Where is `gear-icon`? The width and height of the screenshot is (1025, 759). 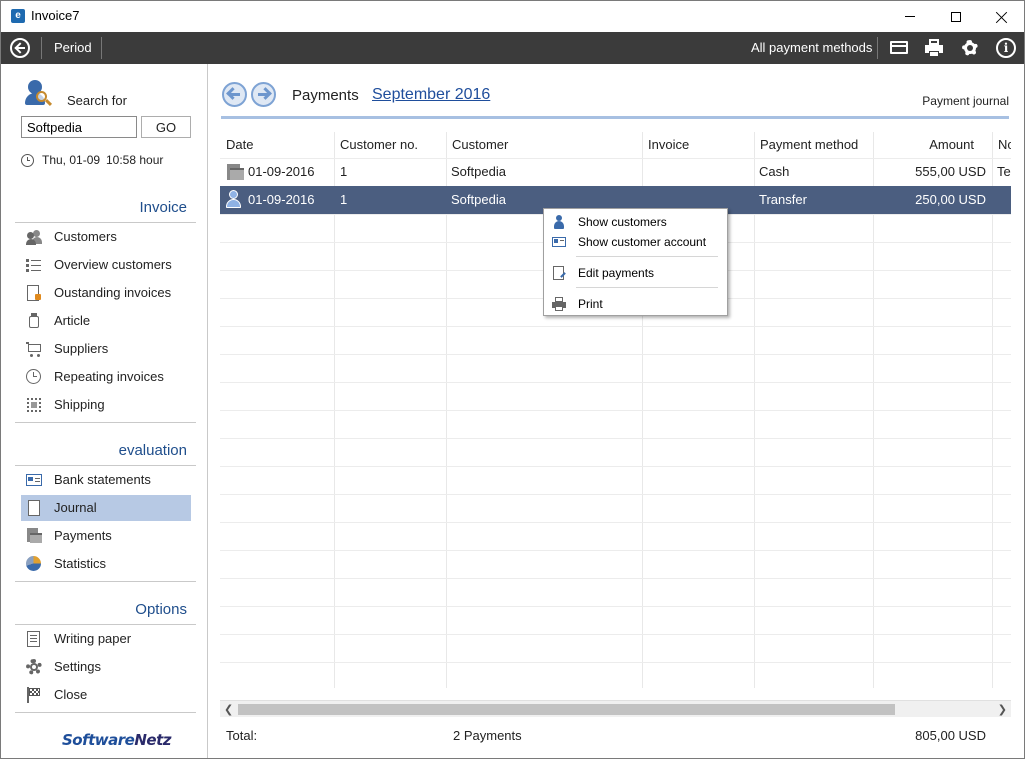
gear-icon is located at coordinates (970, 48).